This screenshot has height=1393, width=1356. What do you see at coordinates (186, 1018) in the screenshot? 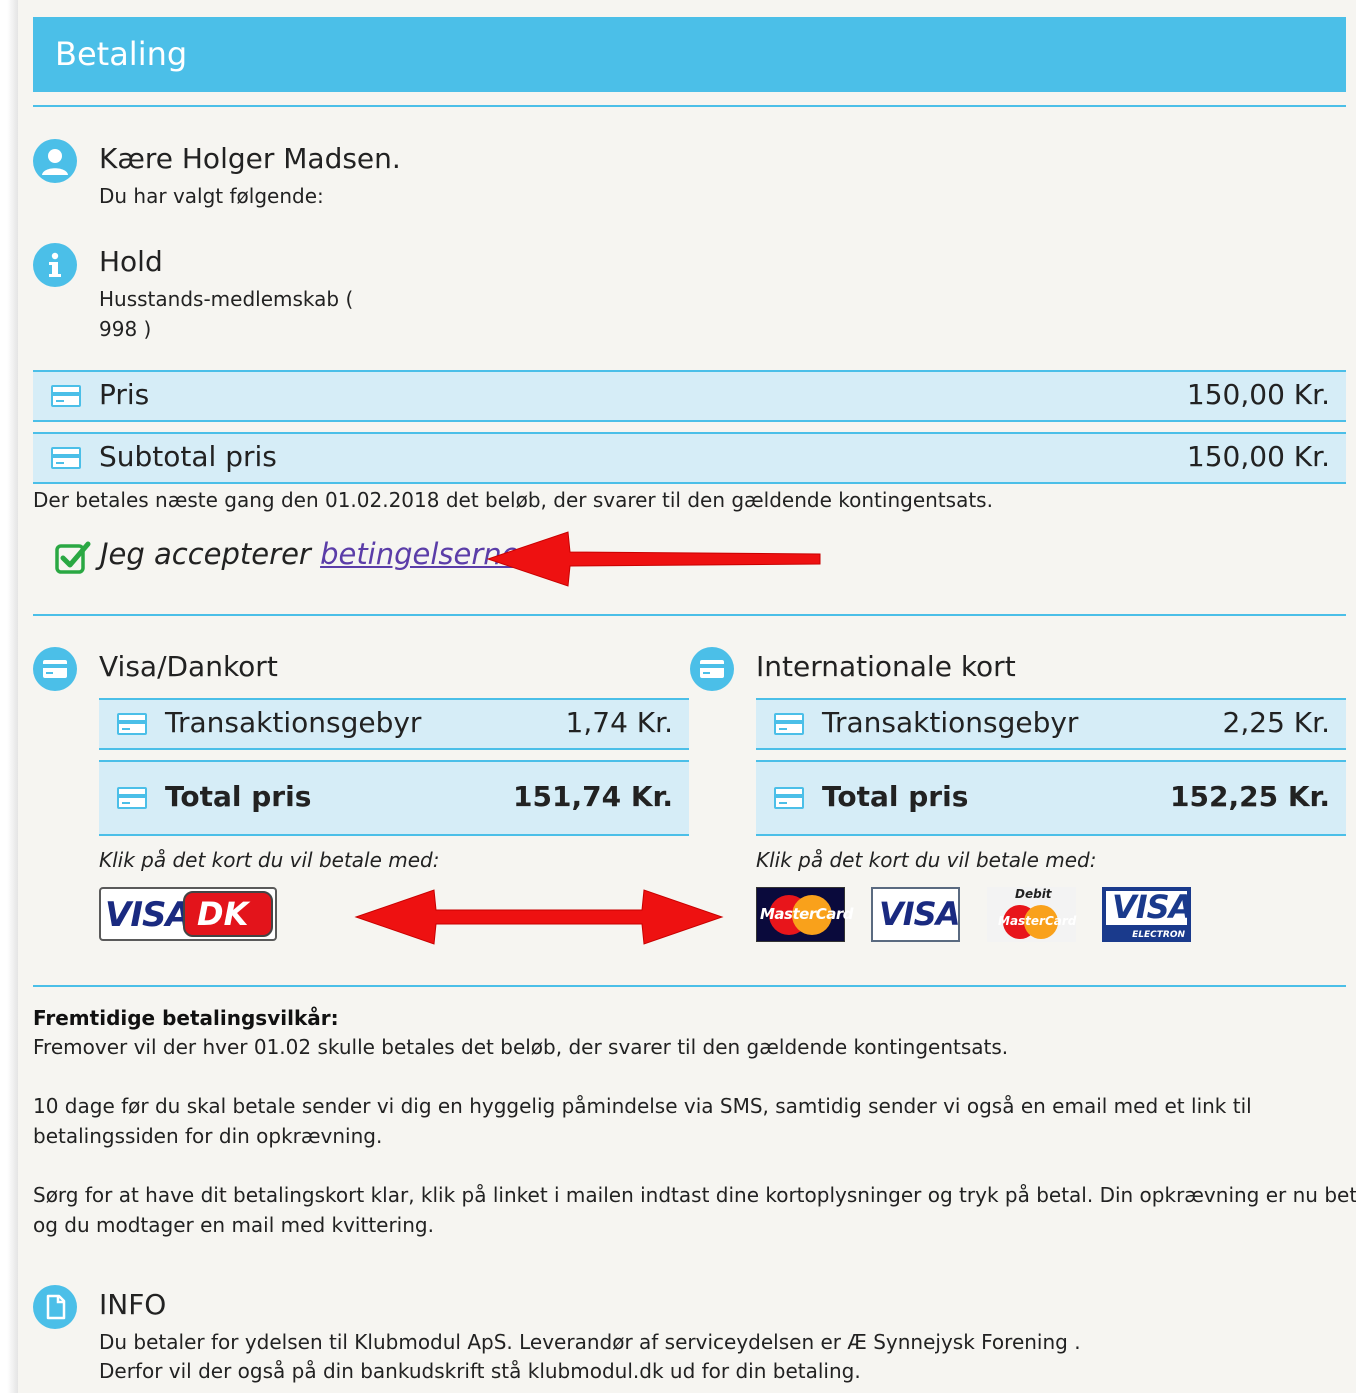
I see `future-terms-title: Fremtidige betalingsvilkår:` at bounding box center [186, 1018].